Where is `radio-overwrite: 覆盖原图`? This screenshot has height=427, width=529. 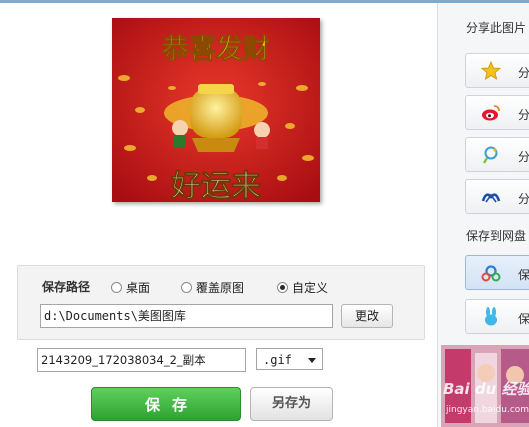
radio-overwrite: 覆盖原图 is located at coordinates (212, 287).